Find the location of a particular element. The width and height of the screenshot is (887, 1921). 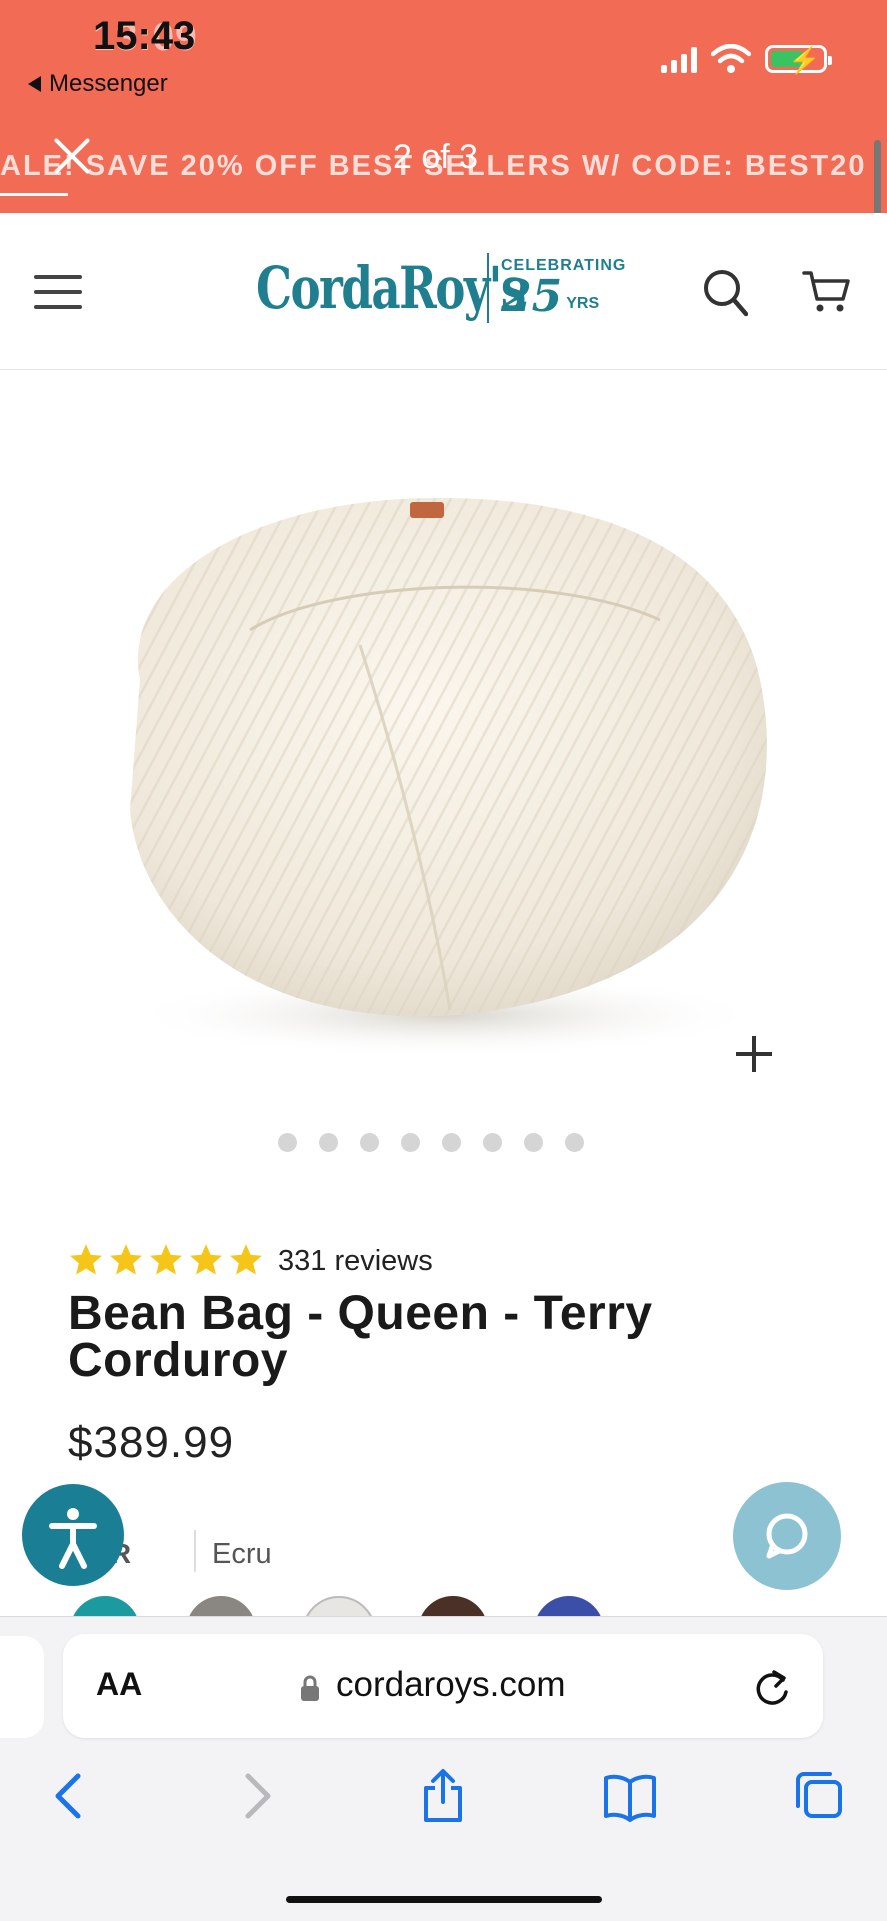

back-arrow-icon is located at coordinates (34, 84).